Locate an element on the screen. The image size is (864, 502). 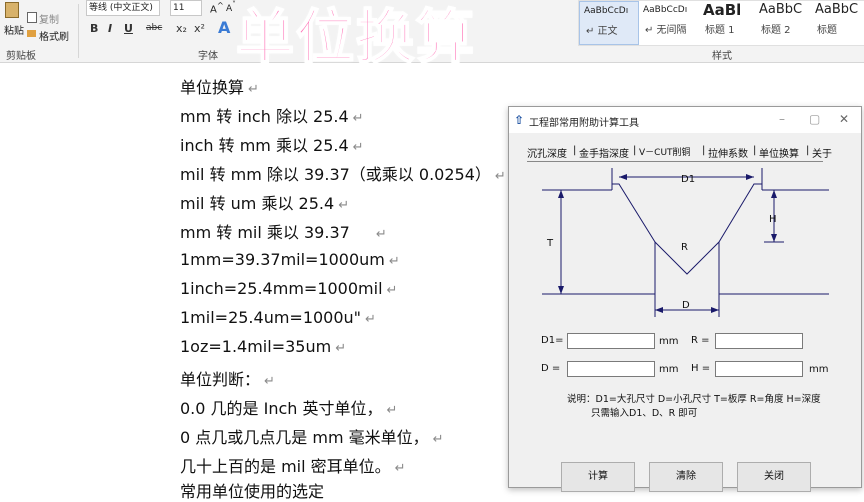
r-input is located at coordinates (759, 341).